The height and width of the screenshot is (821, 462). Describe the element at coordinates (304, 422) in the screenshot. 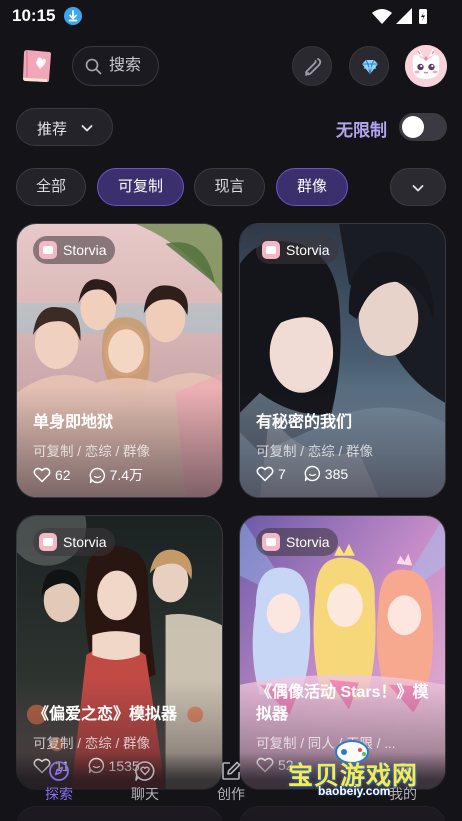

I see `card-title: 有秘密的我们` at that location.